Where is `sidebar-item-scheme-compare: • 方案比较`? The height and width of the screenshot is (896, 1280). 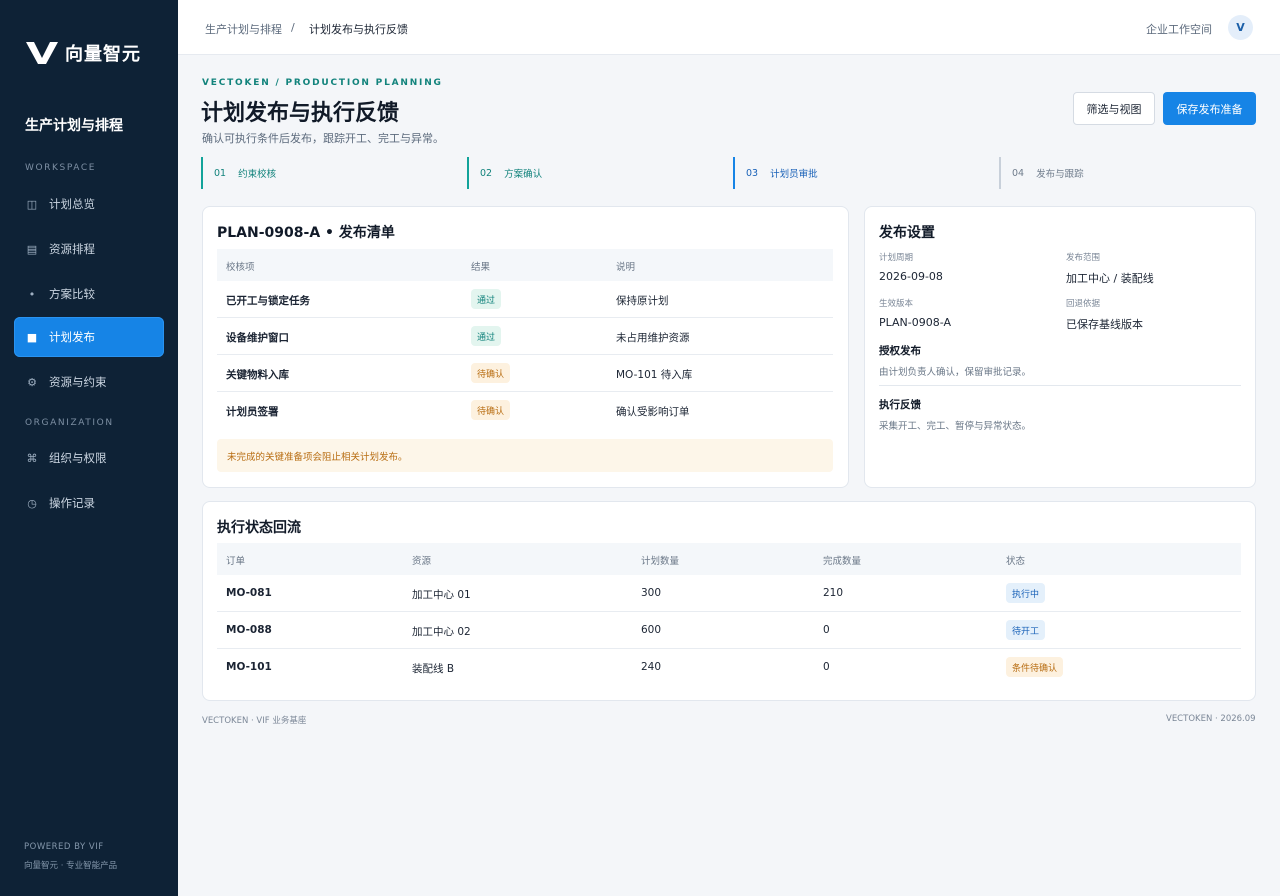 sidebar-item-scheme-compare: • 方案比较 is located at coordinates (89, 294).